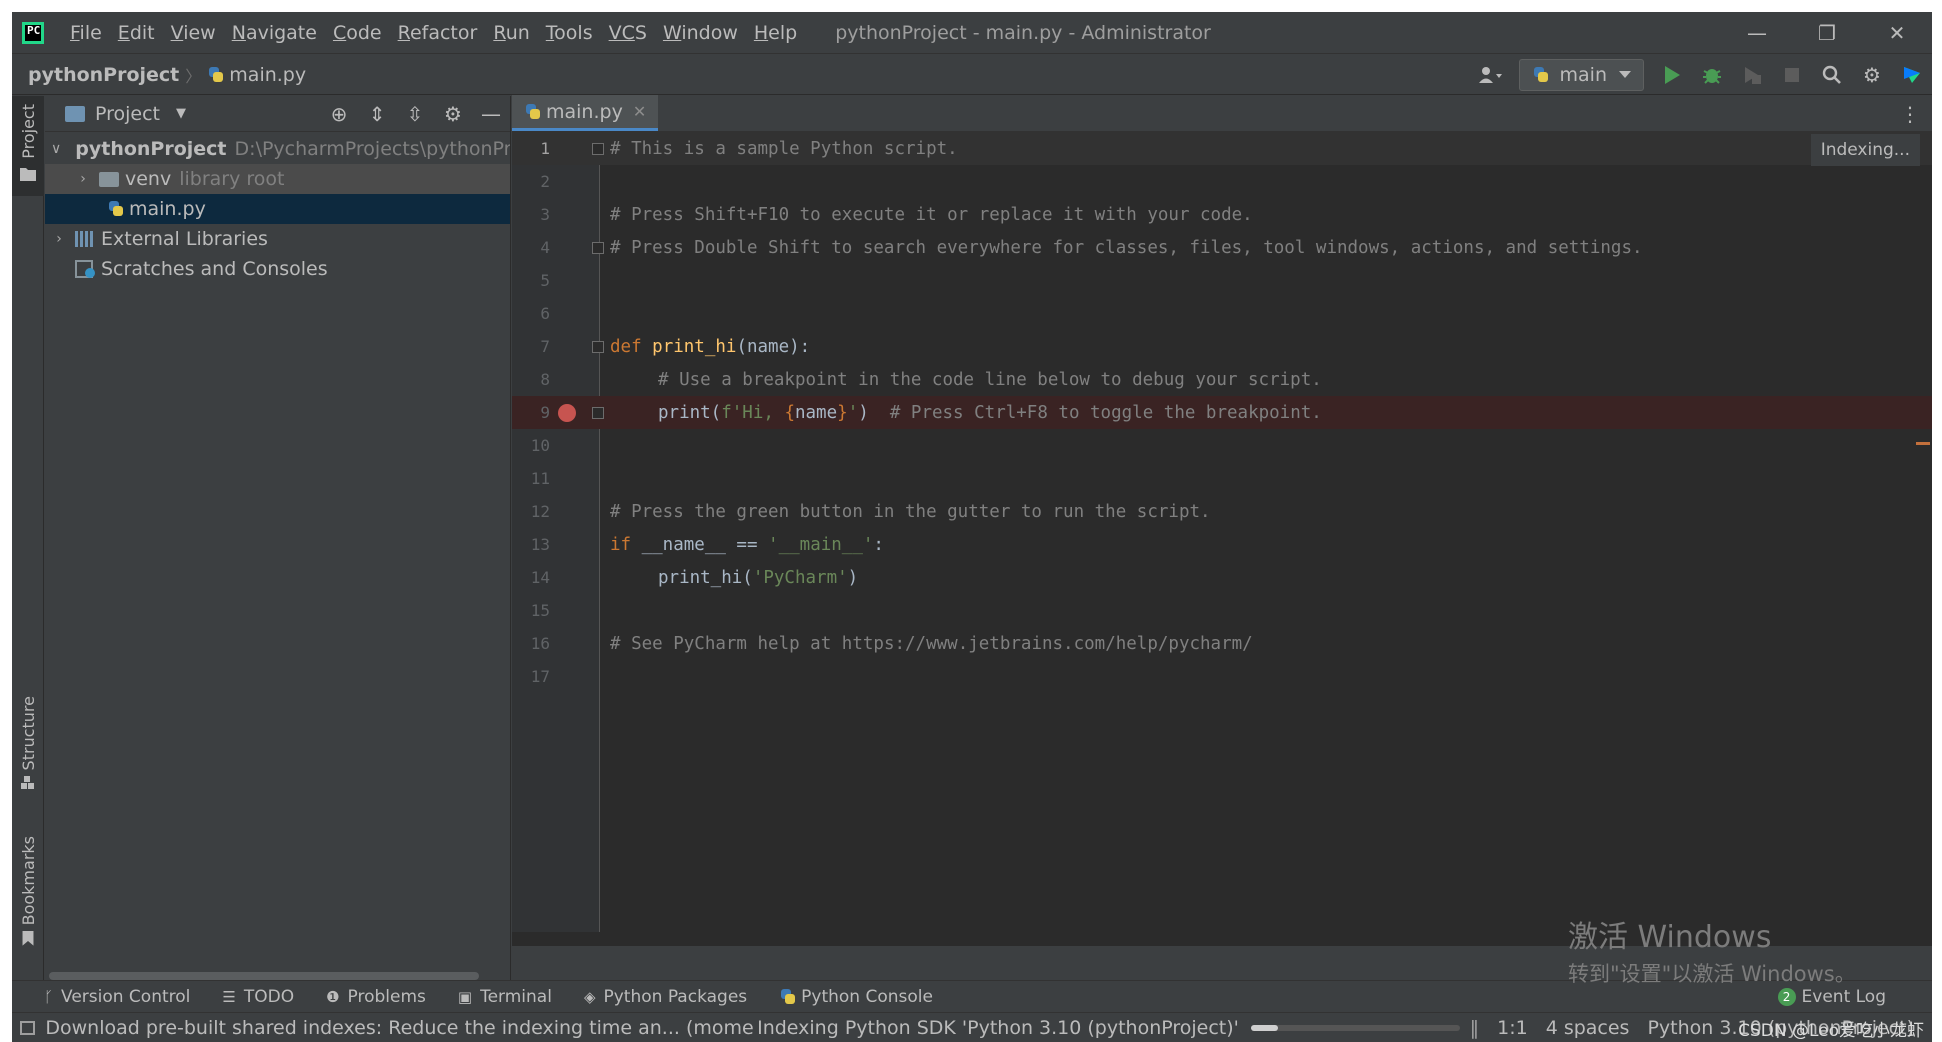 Image resolution: width=1942 pixels, height=1042 pixels. What do you see at coordinates (364, 32) in the screenshot?
I see `menu-label: ode` at bounding box center [364, 32].